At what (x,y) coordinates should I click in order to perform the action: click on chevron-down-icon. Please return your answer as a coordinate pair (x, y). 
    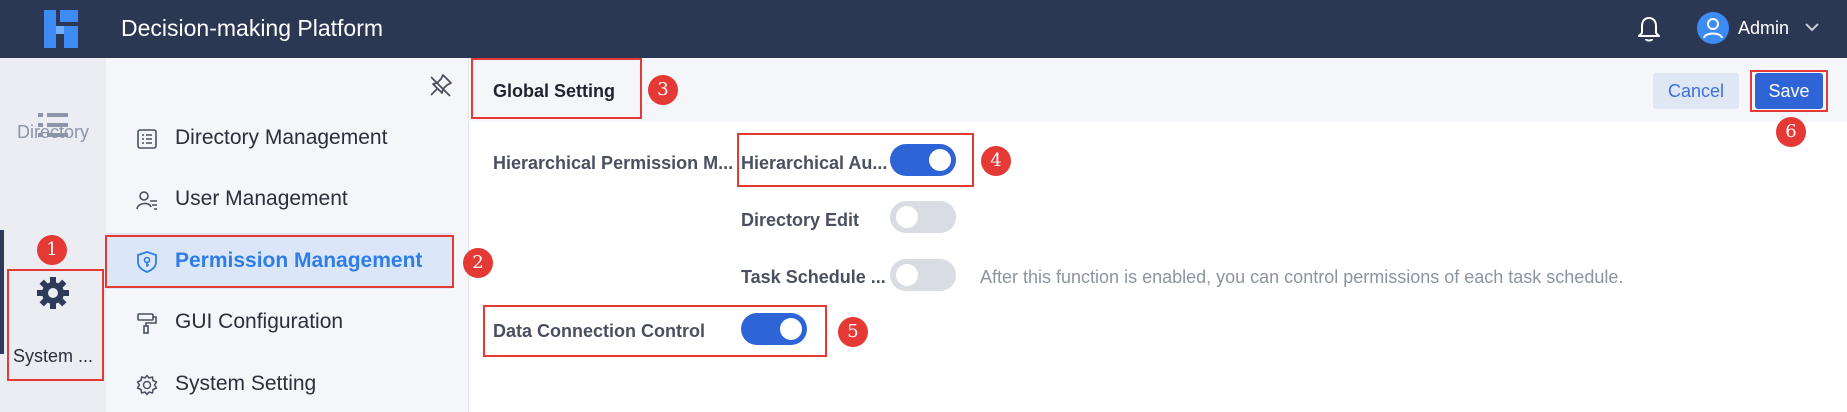
    Looking at the image, I should click on (1812, 27).